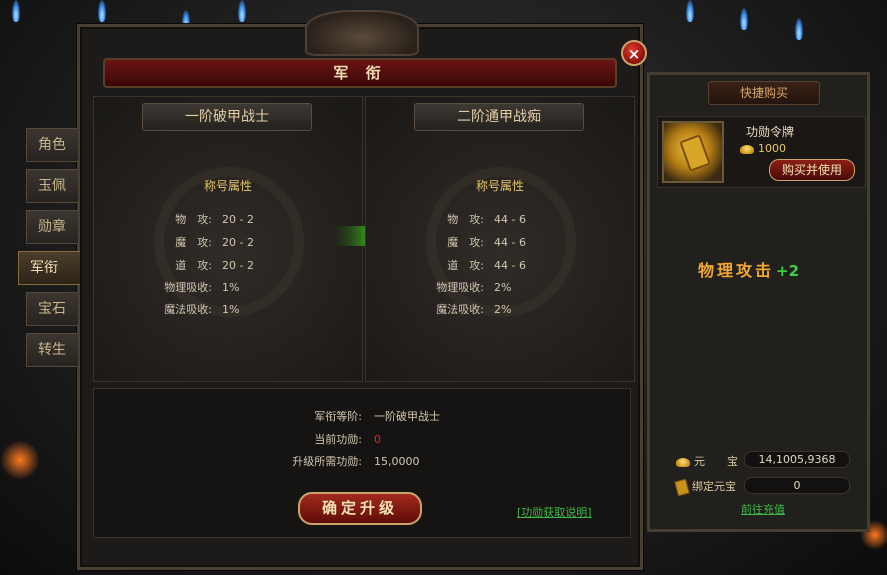  Describe the element at coordinates (499, 117) in the screenshot. I see `next-rank-name: 二阶通甲战痴` at that location.